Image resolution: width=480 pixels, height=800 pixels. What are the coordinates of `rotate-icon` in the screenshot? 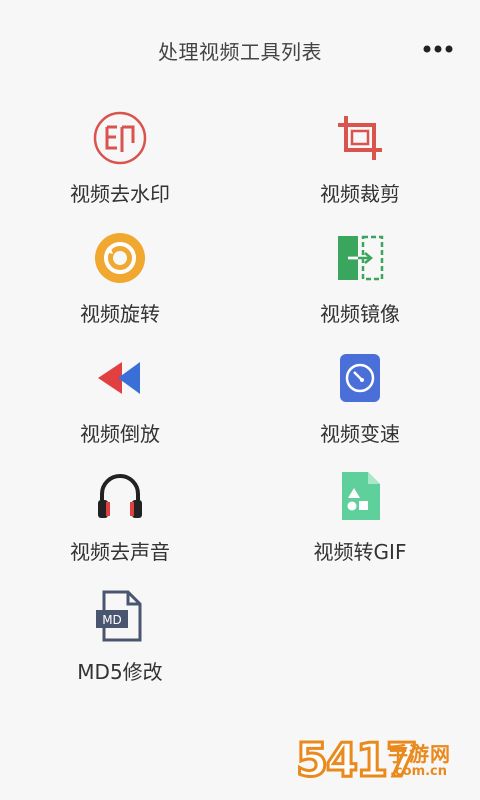 It's located at (120, 258).